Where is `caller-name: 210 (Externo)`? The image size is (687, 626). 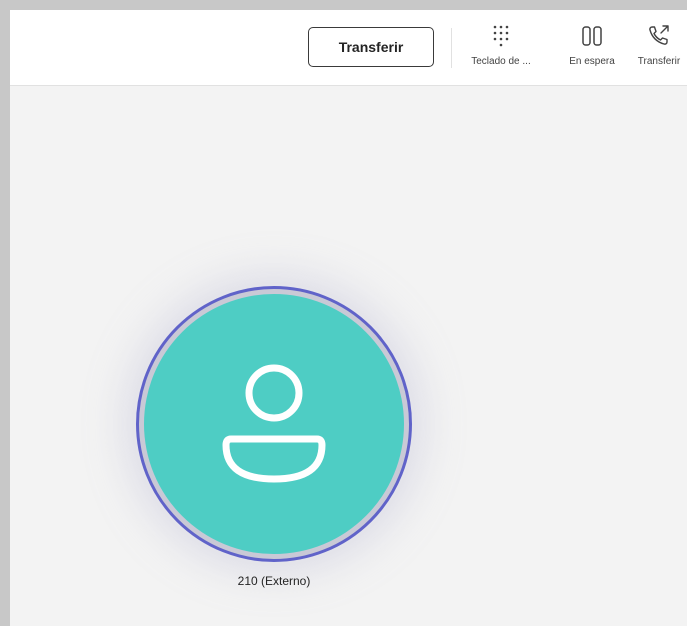 caller-name: 210 (Externo) is located at coordinates (274, 581).